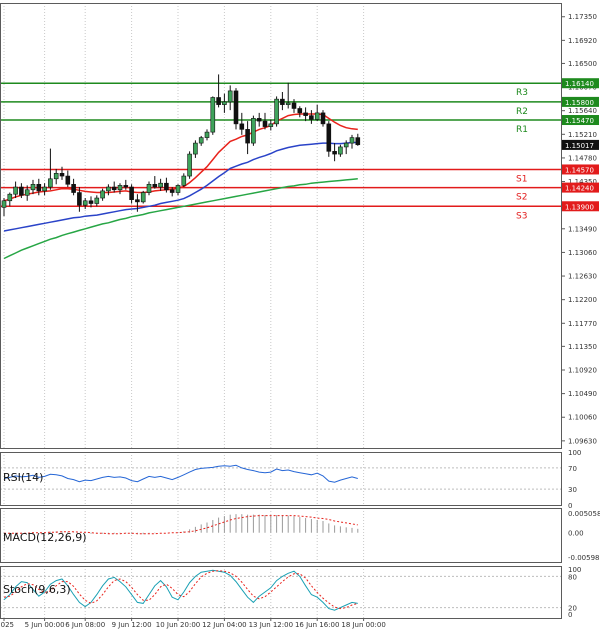  What do you see at coordinates (570, 615) in the screenshot?
I see `stoch-tick-label: 0` at bounding box center [570, 615].